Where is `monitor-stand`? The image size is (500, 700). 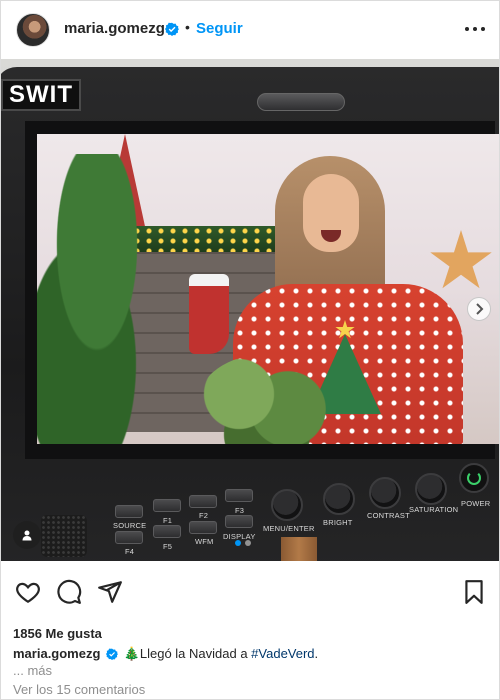
monitor-stand is located at coordinates (299, 549).